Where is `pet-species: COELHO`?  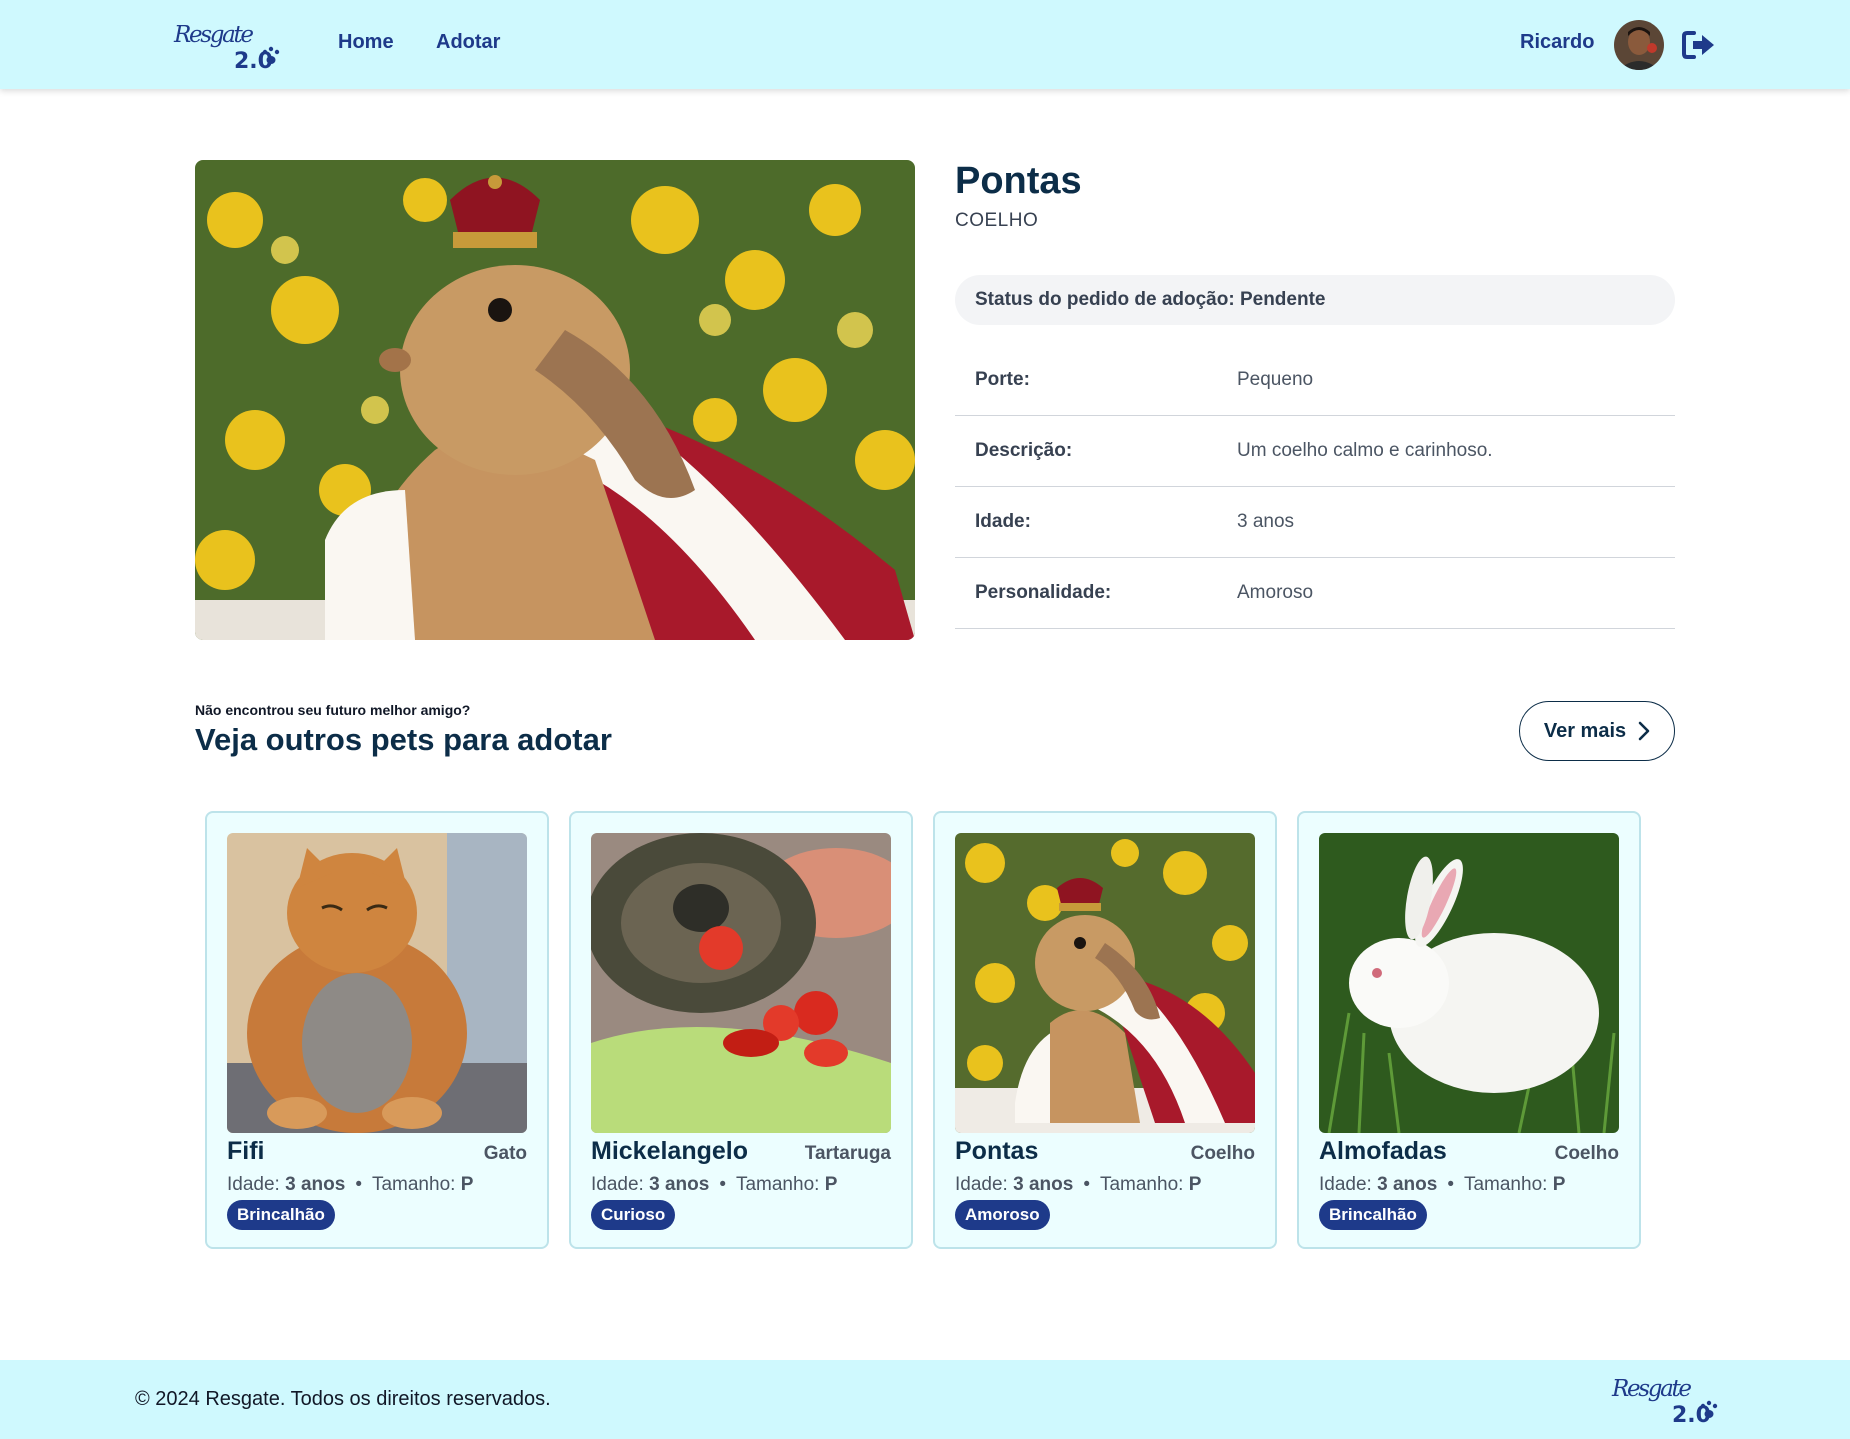 pet-species: COELHO is located at coordinates (997, 220).